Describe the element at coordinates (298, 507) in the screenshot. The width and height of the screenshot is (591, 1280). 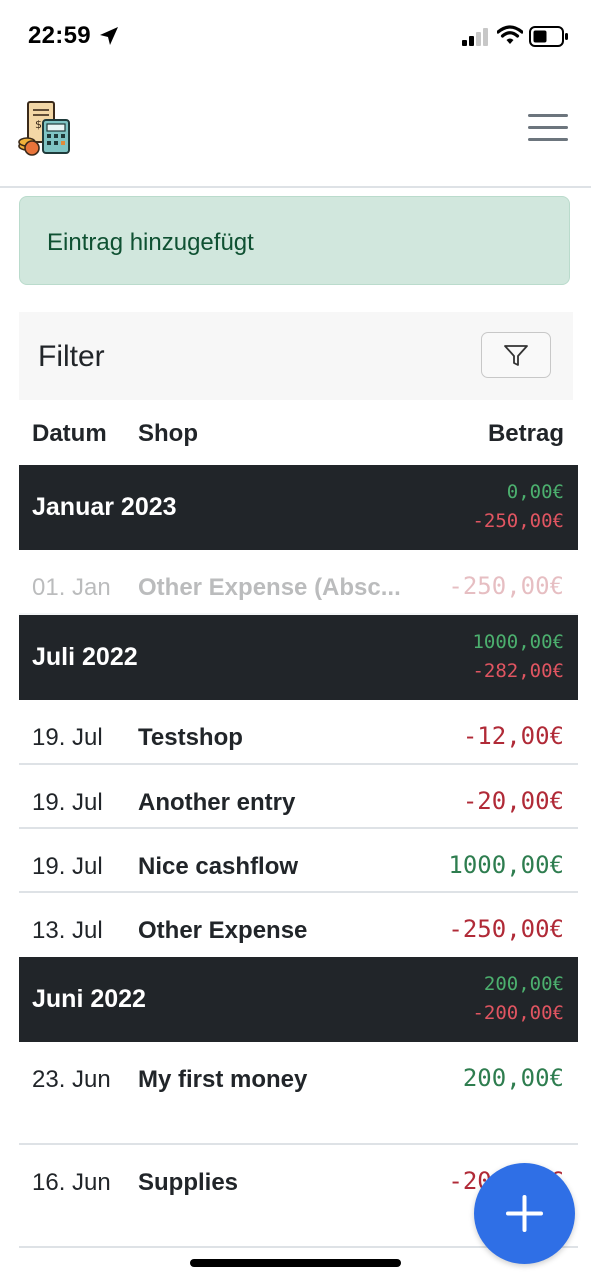
I see `month-group-header: Januar 2023 0,00€ -250,00€` at that location.